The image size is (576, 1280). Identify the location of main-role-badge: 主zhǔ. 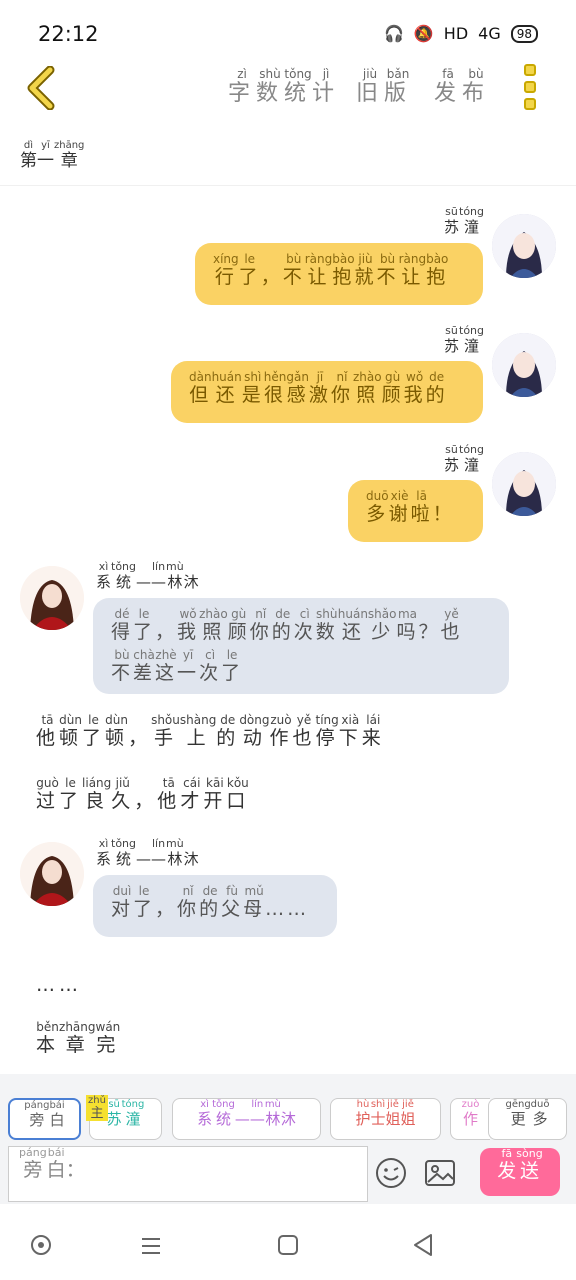
(97, 1108).